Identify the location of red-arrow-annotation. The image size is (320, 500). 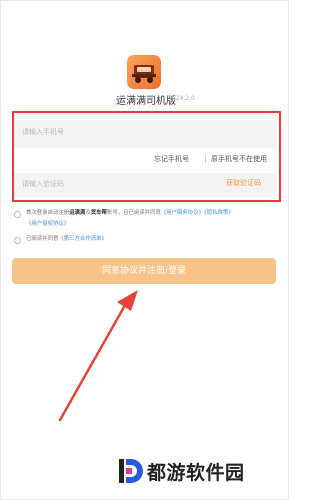
(98, 356).